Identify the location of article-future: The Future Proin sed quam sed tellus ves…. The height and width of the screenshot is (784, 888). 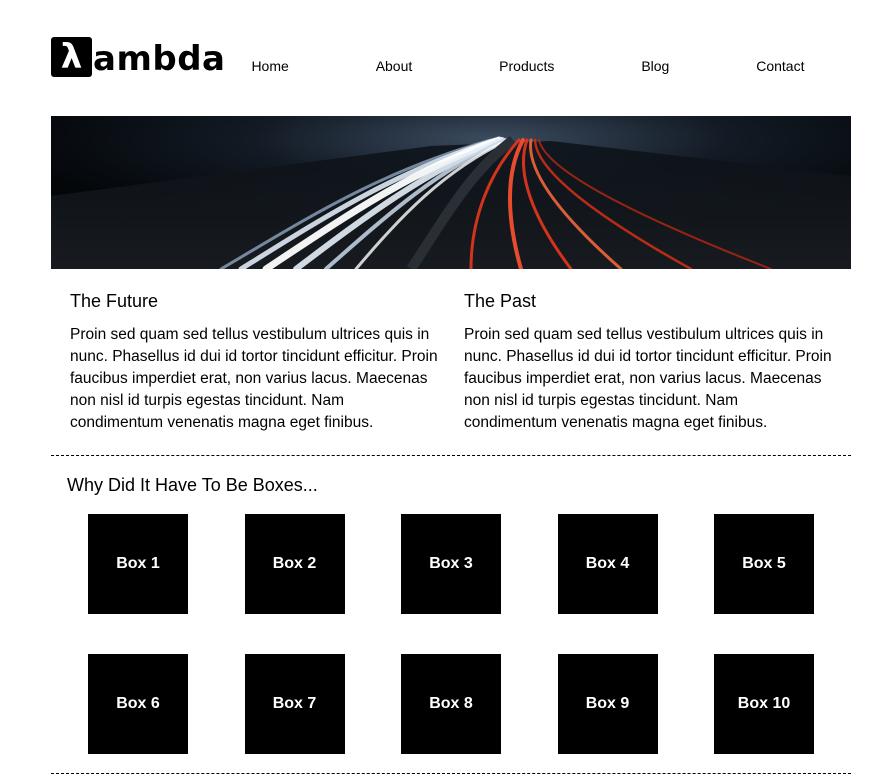
(255, 362).